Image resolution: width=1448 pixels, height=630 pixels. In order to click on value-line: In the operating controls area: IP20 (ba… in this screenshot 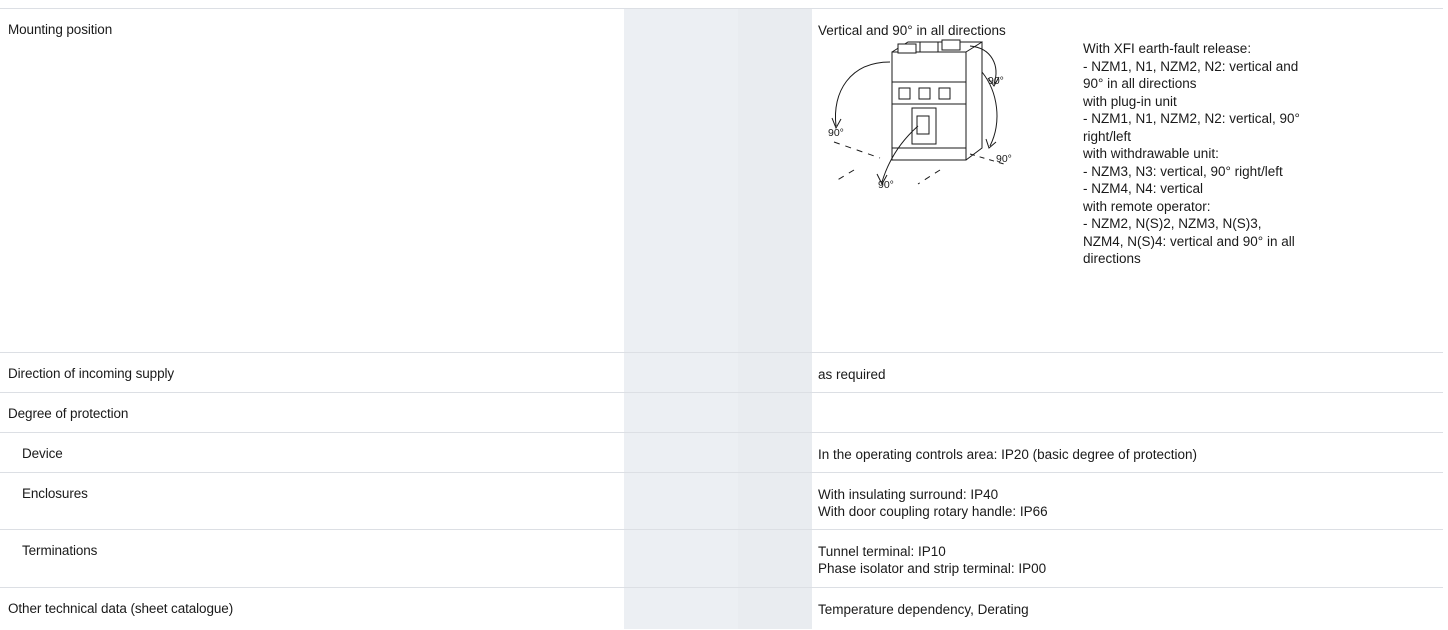, I will do `click(1007, 454)`.